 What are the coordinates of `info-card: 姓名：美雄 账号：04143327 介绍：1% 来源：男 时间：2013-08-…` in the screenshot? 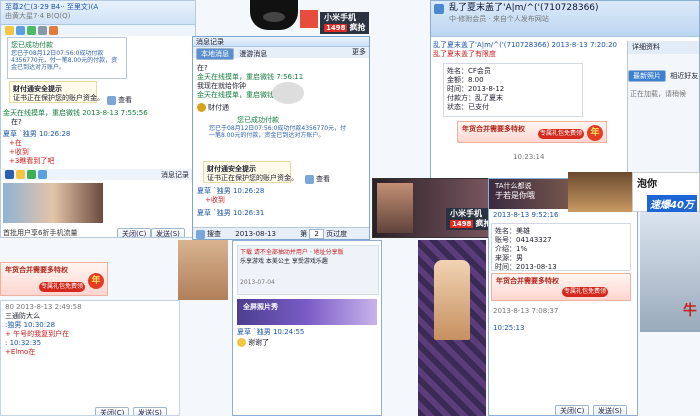 It's located at (561, 247).